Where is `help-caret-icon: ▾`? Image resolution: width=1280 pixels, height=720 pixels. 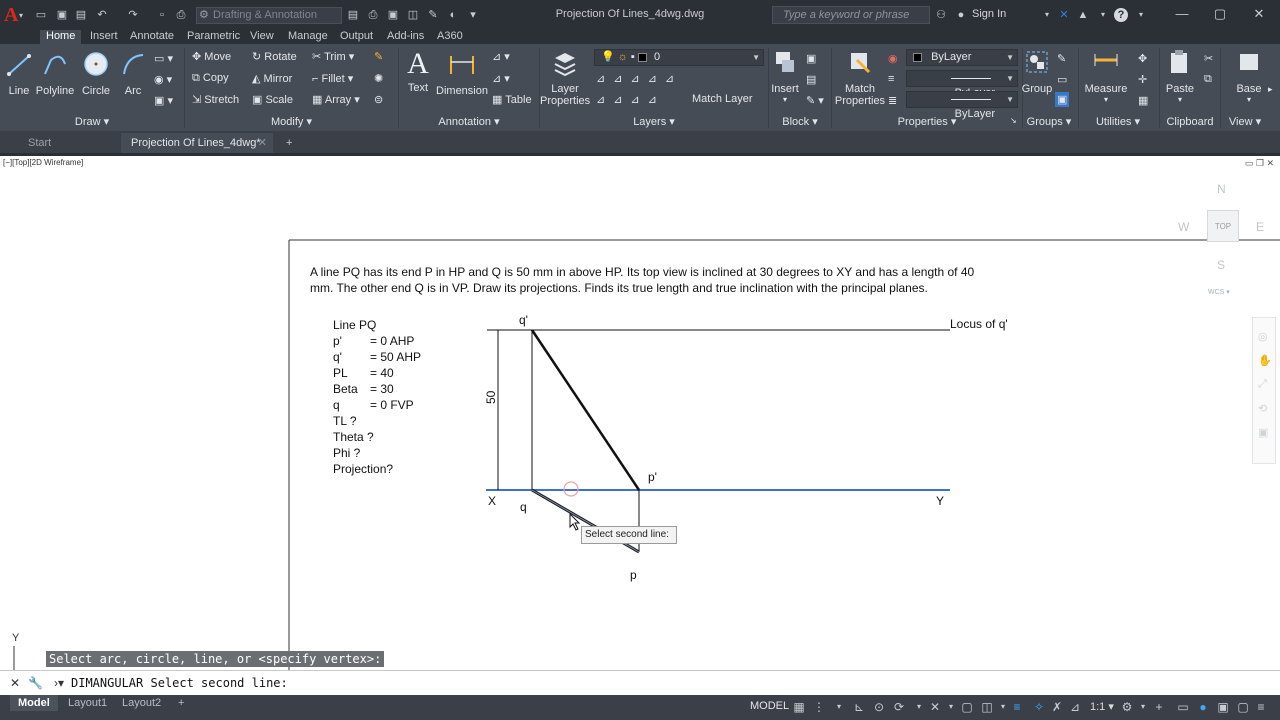 help-caret-icon: ▾ is located at coordinates (1141, 15).